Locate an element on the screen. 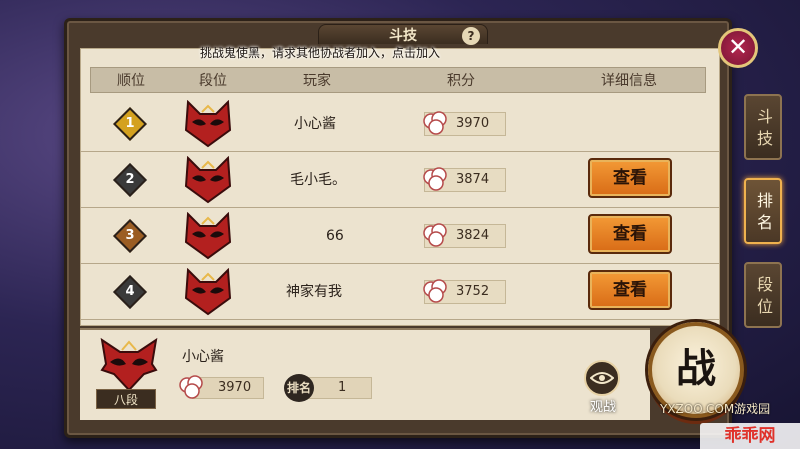  eye-icon is located at coordinates (602, 378).